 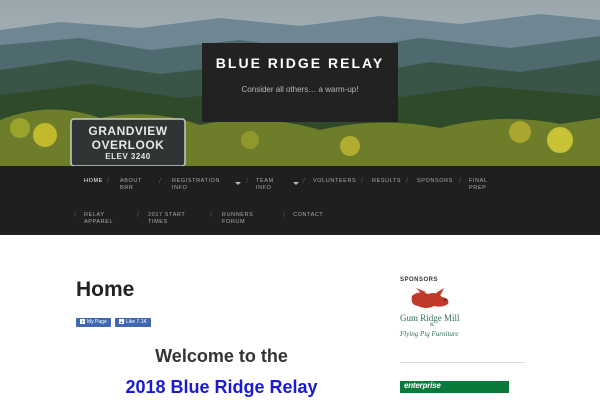 I want to click on sponsor-gum-ridge-mill: Gum Ridge Mill, so click(x=430, y=318).